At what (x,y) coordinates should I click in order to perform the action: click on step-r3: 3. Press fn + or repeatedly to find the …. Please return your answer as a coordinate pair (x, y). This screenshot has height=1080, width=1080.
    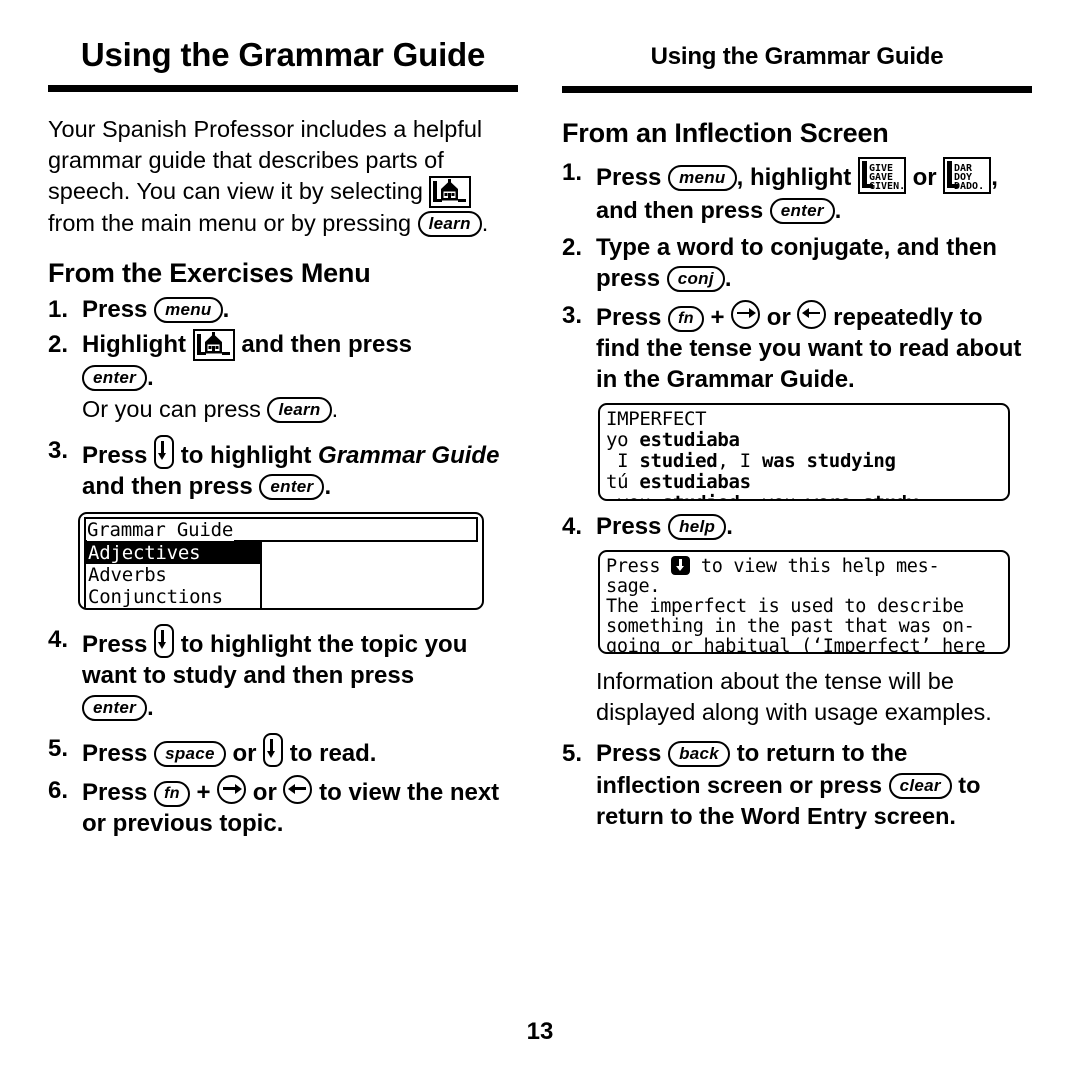
    Looking at the image, I should click on (797, 347).